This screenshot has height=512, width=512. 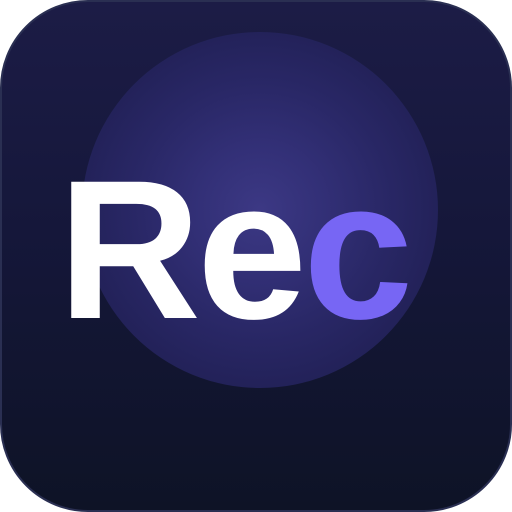 I want to click on logo-text-accent: c, so click(x=358, y=249).